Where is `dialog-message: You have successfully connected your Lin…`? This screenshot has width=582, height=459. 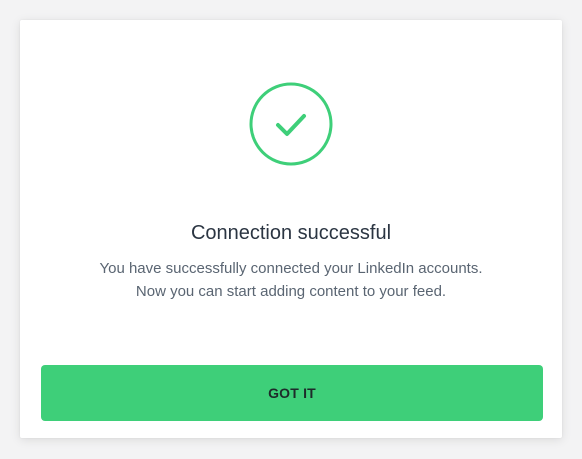 dialog-message: You have successfully connected your Lin… is located at coordinates (291, 280).